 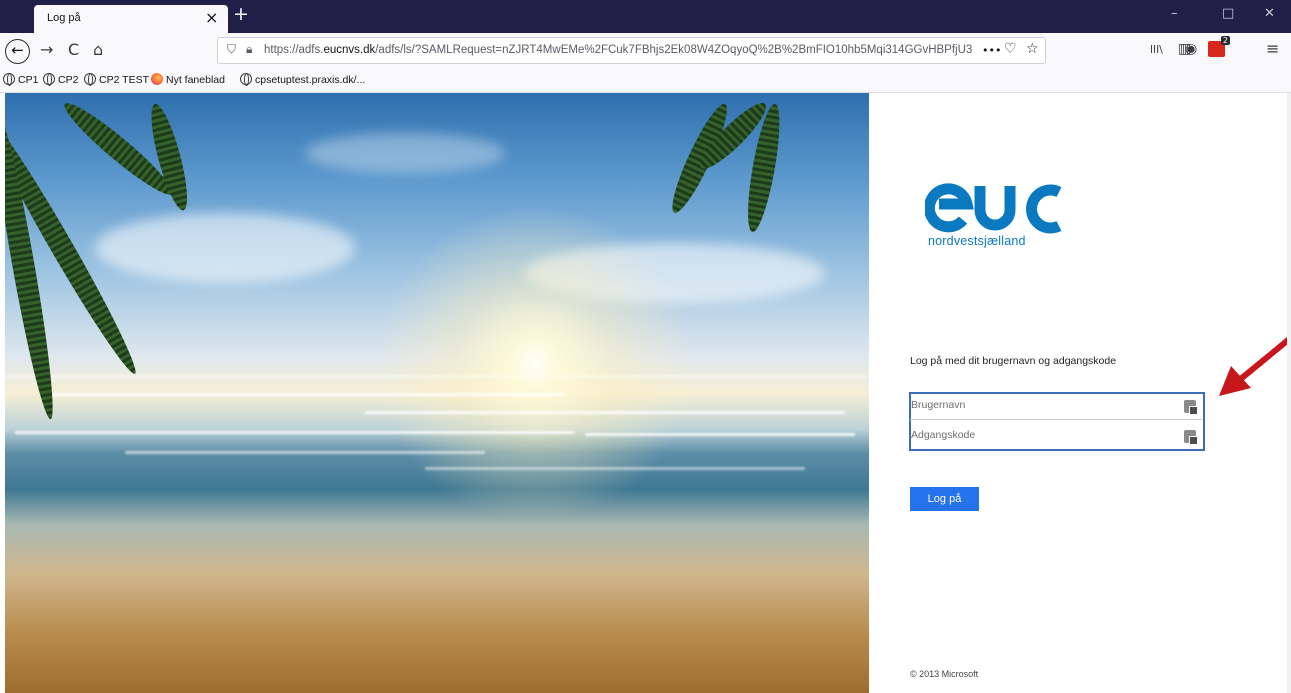 I want to click on bookmark-cp2-test: CP2 TEST, so click(x=116, y=79).